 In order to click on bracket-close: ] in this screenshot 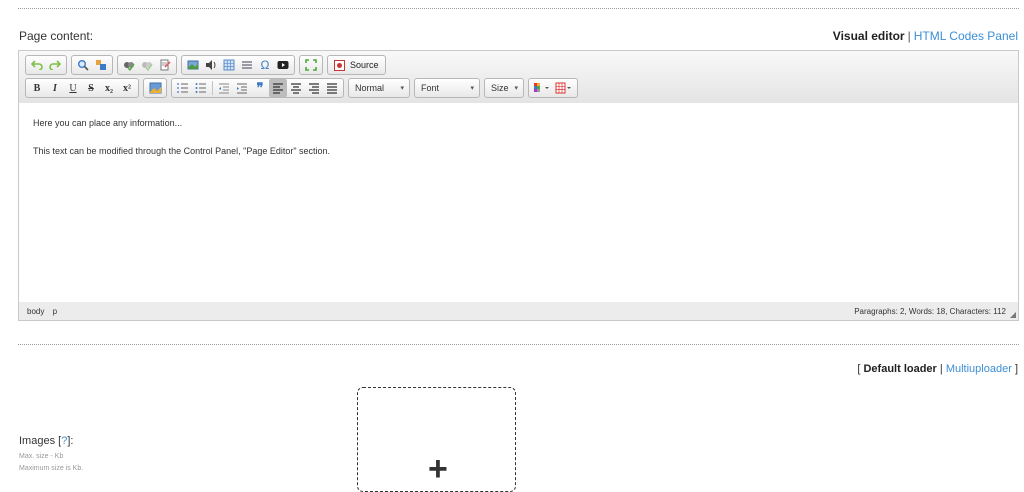, I will do `click(1016, 369)`.